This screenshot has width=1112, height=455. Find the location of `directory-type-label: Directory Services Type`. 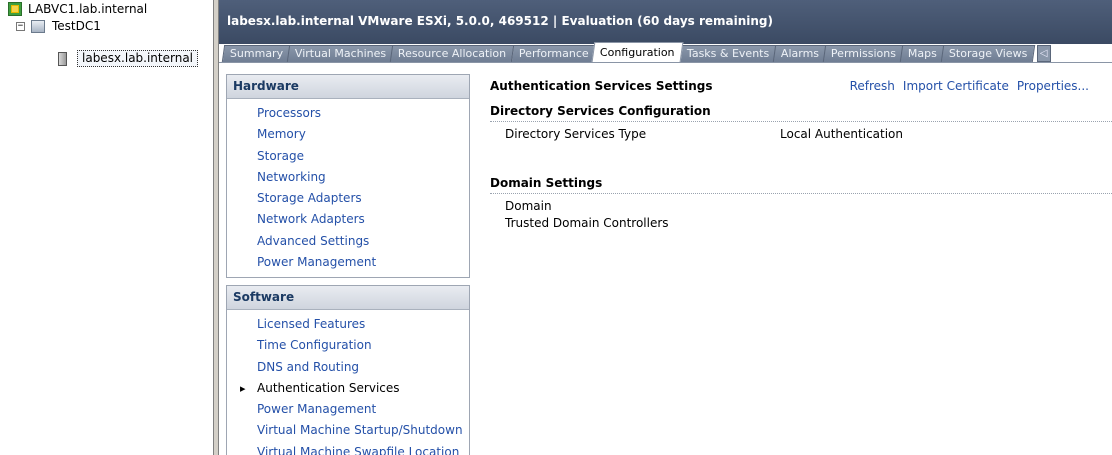

directory-type-label: Directory Services Type is located at coordinates (576, 134).